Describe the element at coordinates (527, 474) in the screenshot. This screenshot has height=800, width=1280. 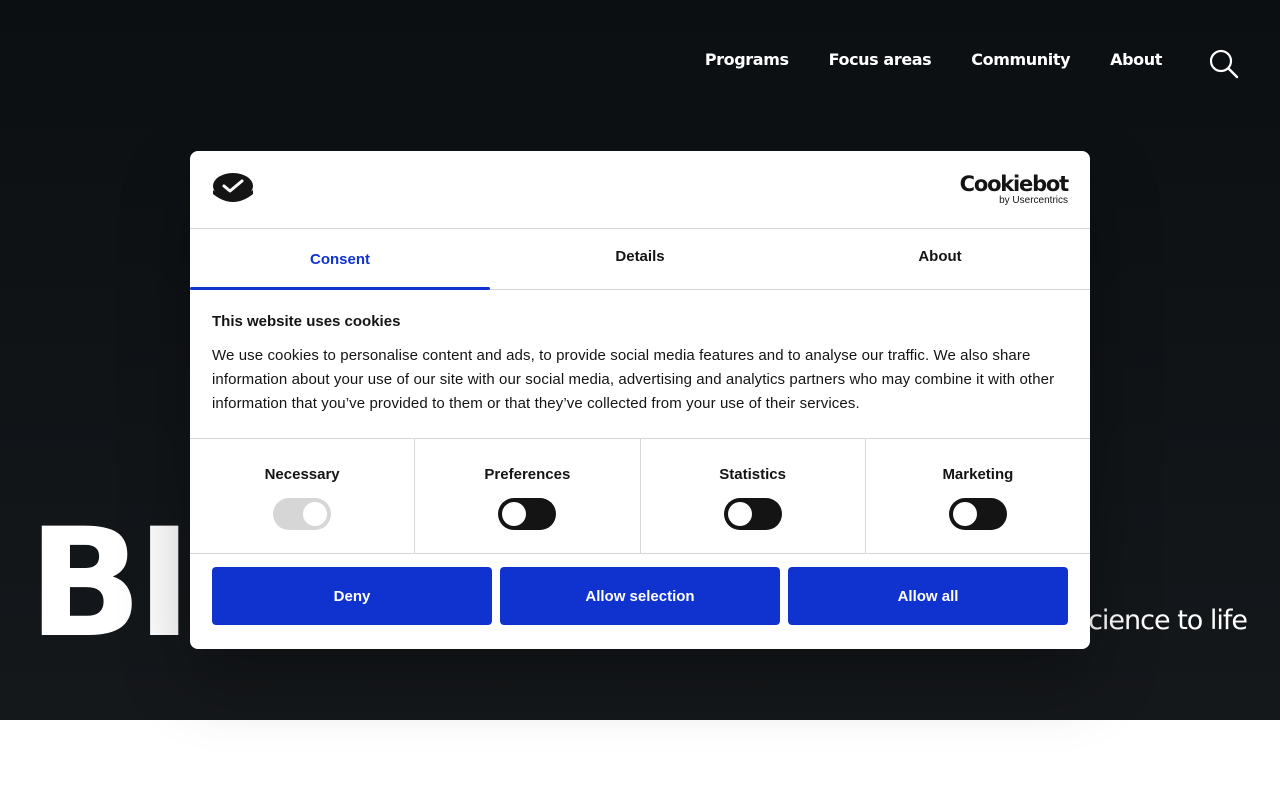
I see `category-label: Preferences` at that location.